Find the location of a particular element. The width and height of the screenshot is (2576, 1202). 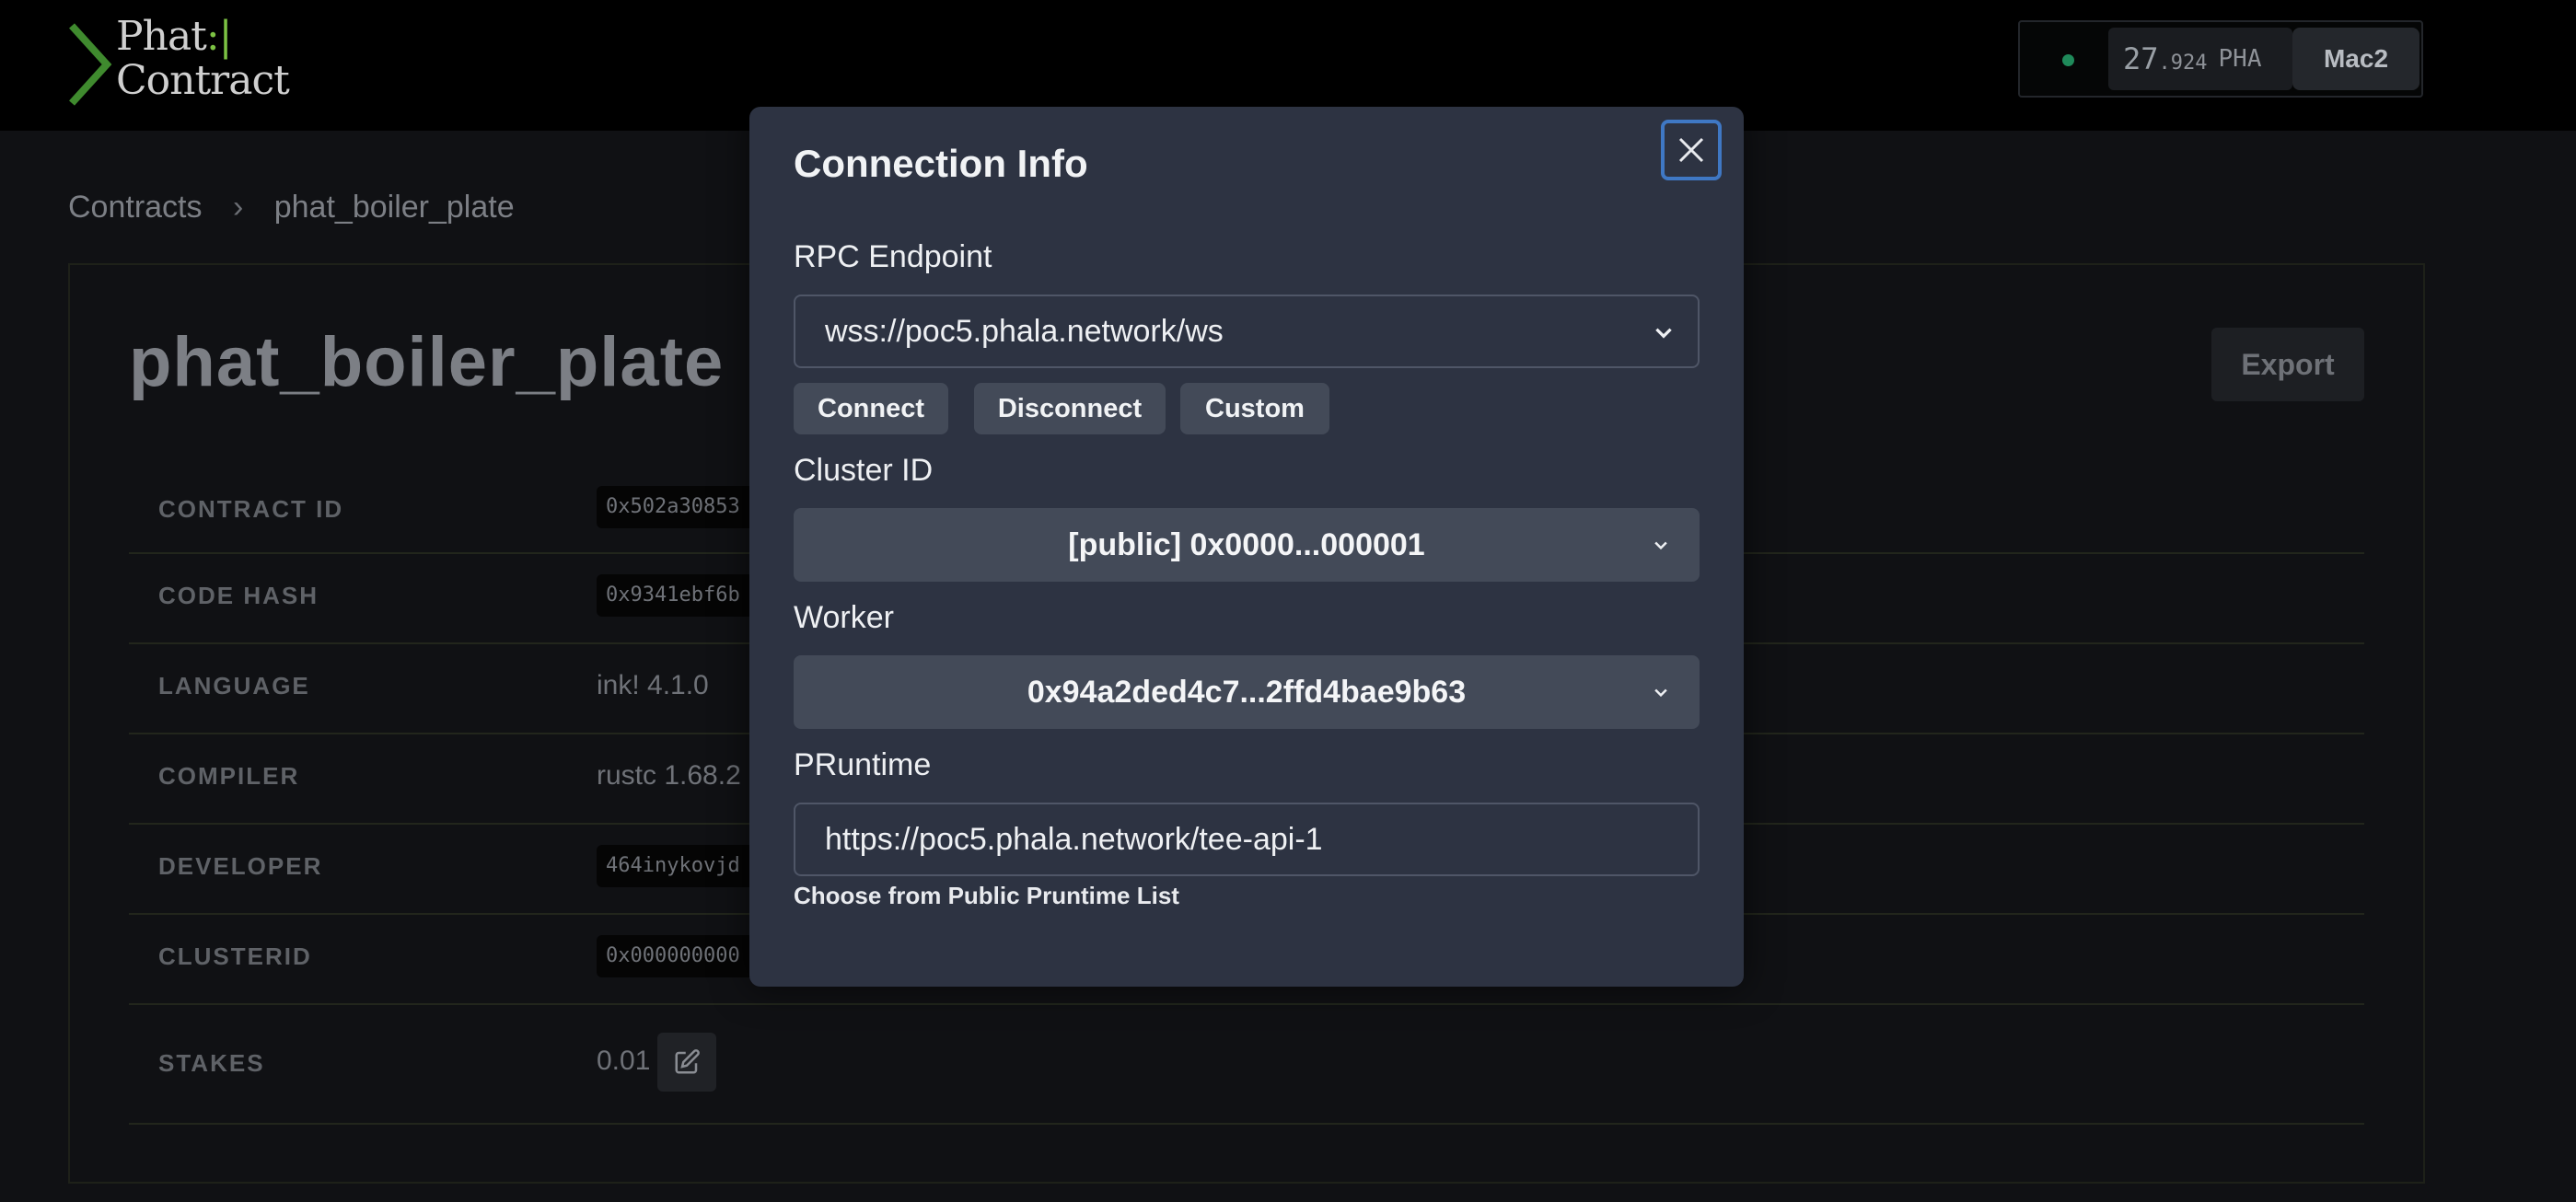

edit-stakes-button is located at coordinates (686, 1062).